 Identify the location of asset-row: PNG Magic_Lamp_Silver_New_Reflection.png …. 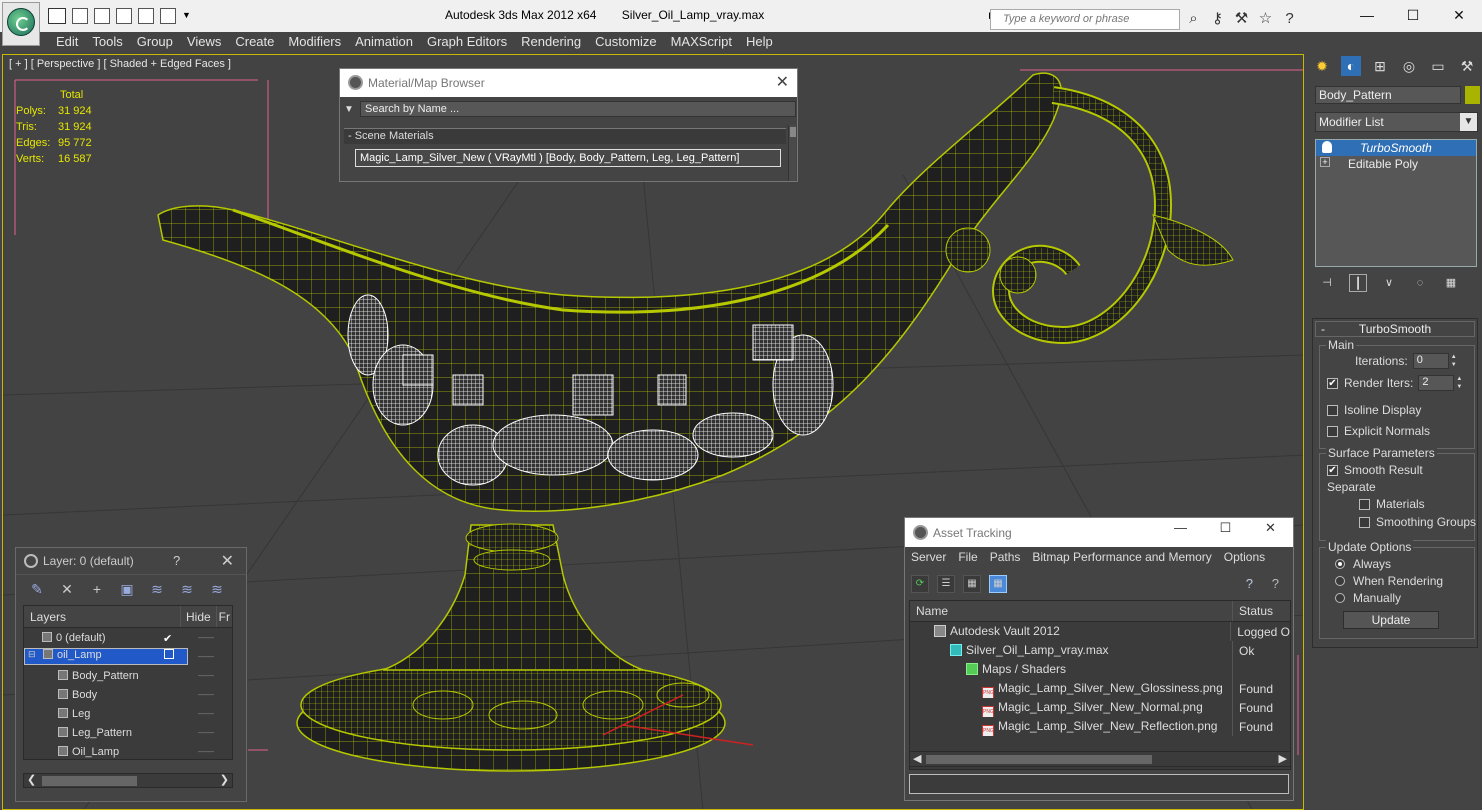
(1100, 726).